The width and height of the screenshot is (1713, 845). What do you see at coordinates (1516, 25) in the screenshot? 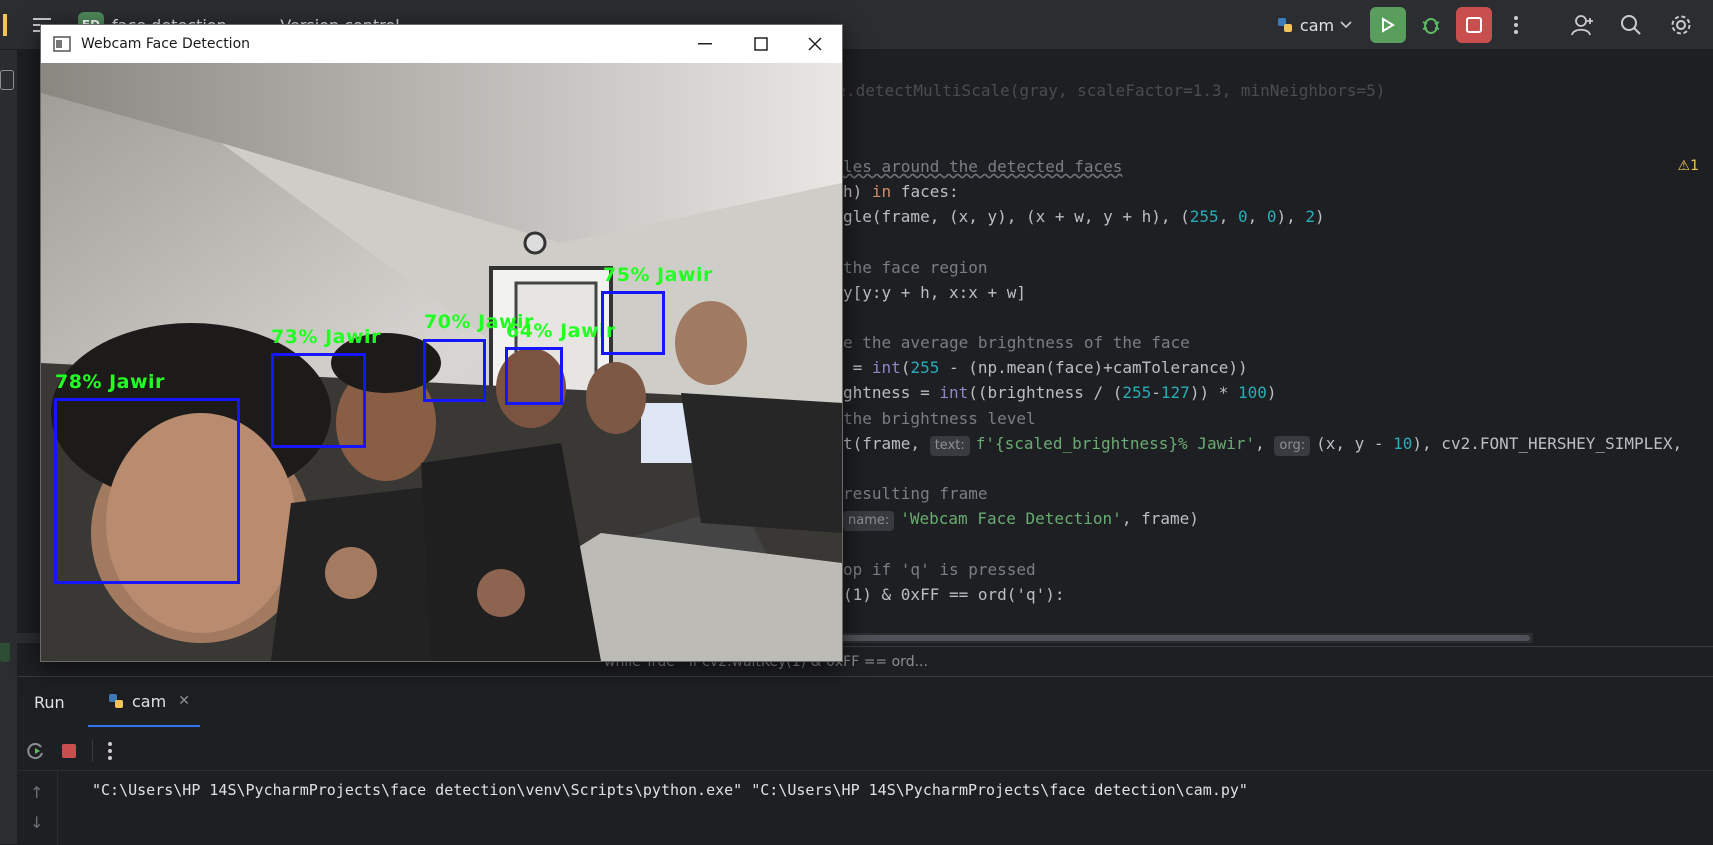
I see `more-actions-icon` at bounding box center [1516, 25].